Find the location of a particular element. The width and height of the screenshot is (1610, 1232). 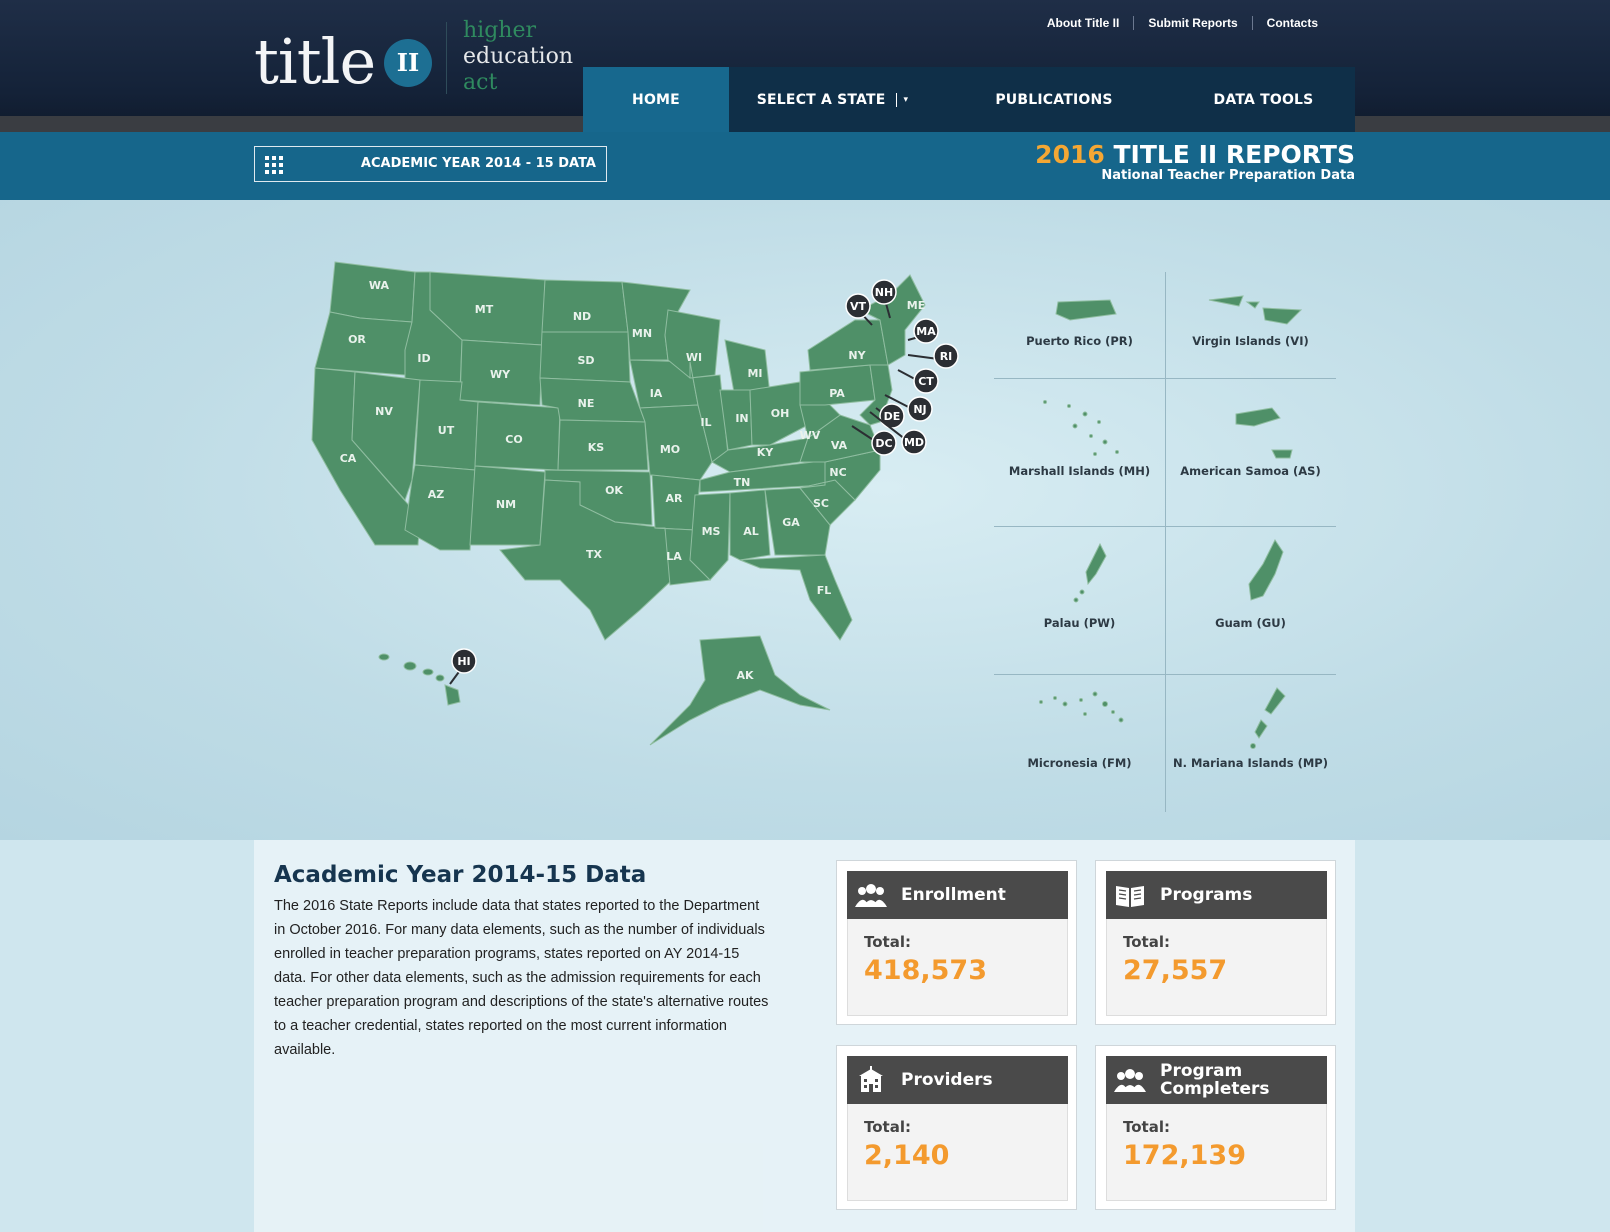

territory-fm: Micronesia (FM) is located at coordinates (1079, 727).